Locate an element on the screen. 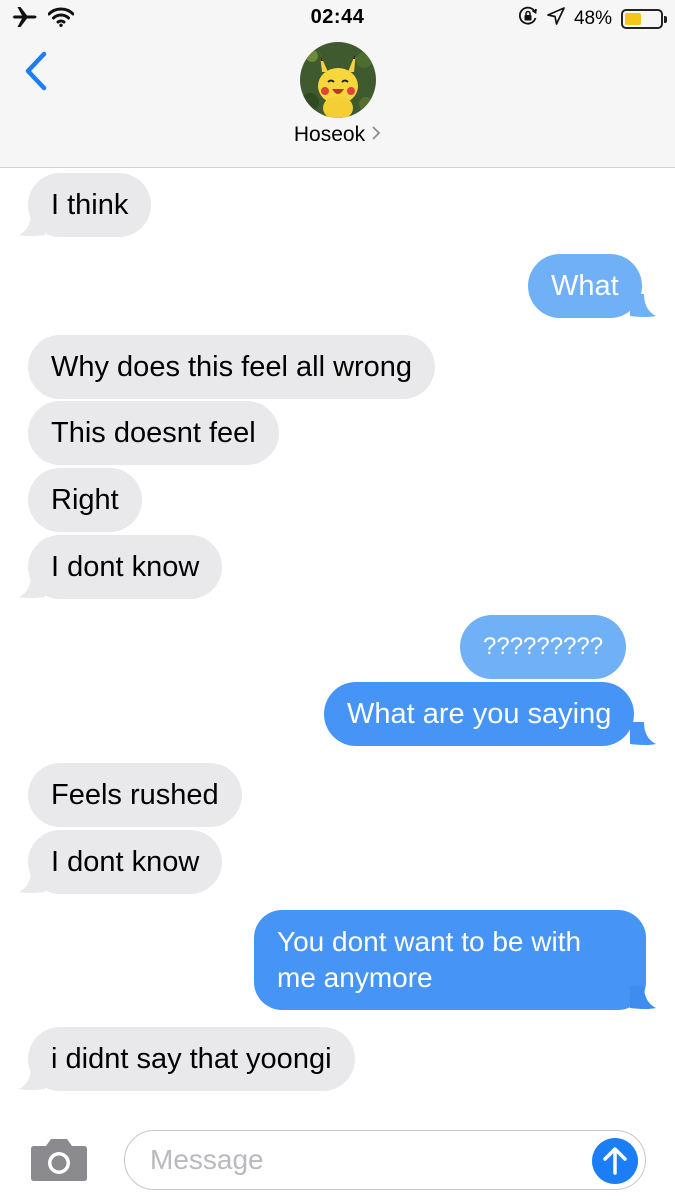 Image resolution: width=675 pixels, height=1200 pixels. incoming-message: i didnt say that yoongi is located at coordinates (191, 1059).